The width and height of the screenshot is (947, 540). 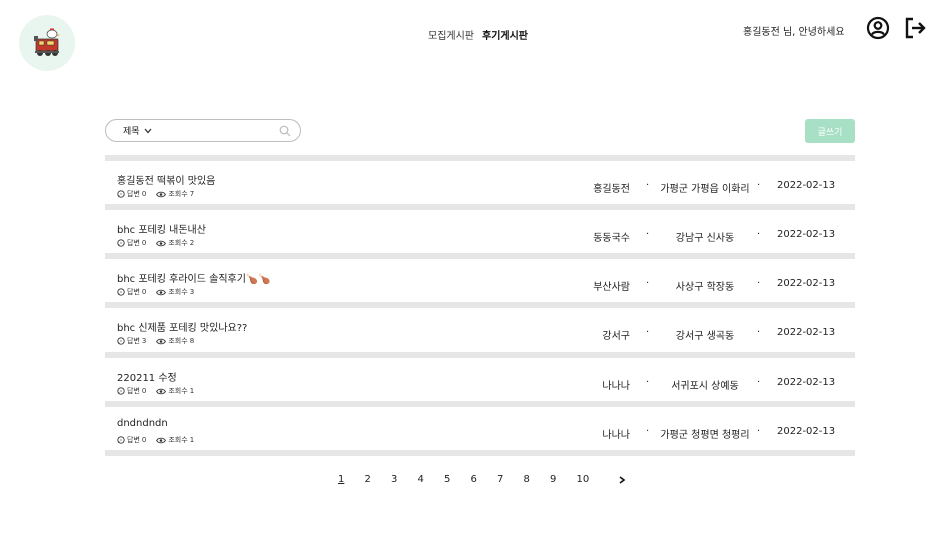 What do you see at coordinates (611, 238) in the screenshot?
I see `post-author: 동동국수` at bounding box center [611, 238].